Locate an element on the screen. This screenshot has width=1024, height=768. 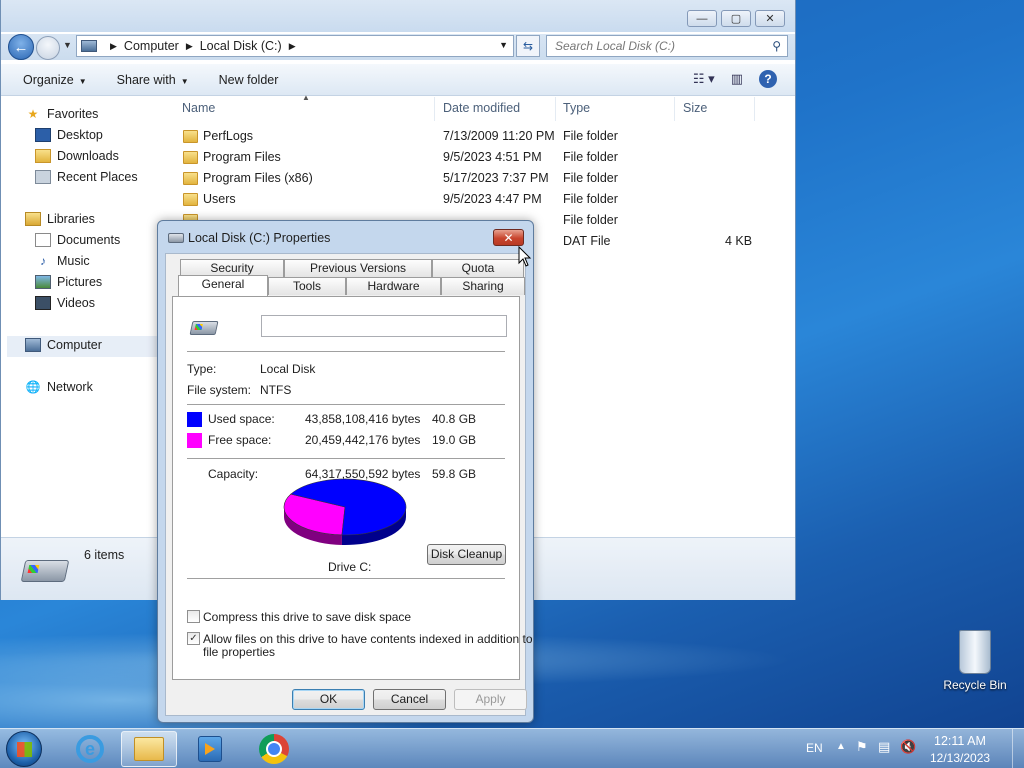
organize-button: Organize ▼ is located at coordinates (55, 80).